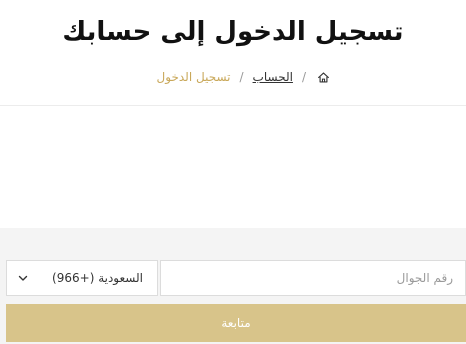 The height and width of the screenshot is (344, 466). Describe the element at coordinates (313, 278) in the screenshot. I see `phone-input` at that location.